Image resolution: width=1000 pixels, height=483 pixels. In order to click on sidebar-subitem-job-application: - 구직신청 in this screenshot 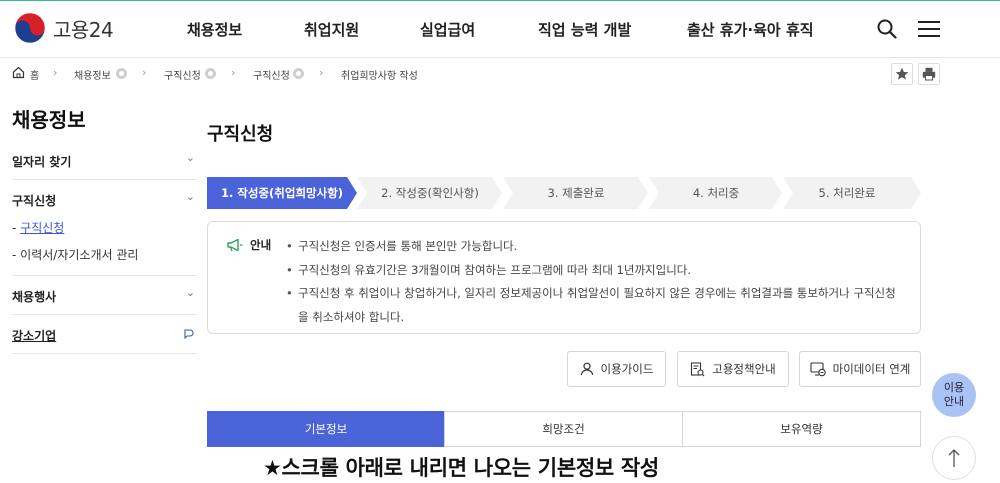, I will do `click(38, 227)`.